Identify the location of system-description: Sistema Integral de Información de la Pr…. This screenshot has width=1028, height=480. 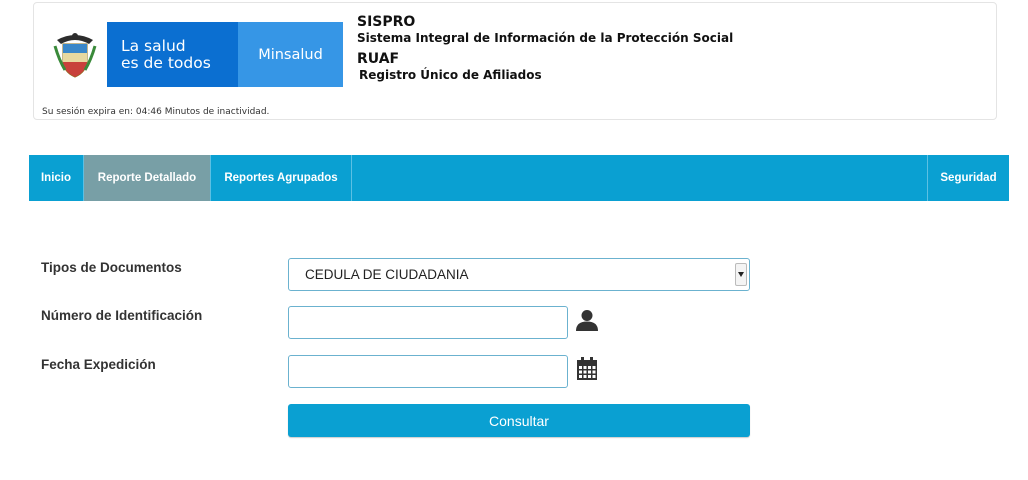
(545, 38).